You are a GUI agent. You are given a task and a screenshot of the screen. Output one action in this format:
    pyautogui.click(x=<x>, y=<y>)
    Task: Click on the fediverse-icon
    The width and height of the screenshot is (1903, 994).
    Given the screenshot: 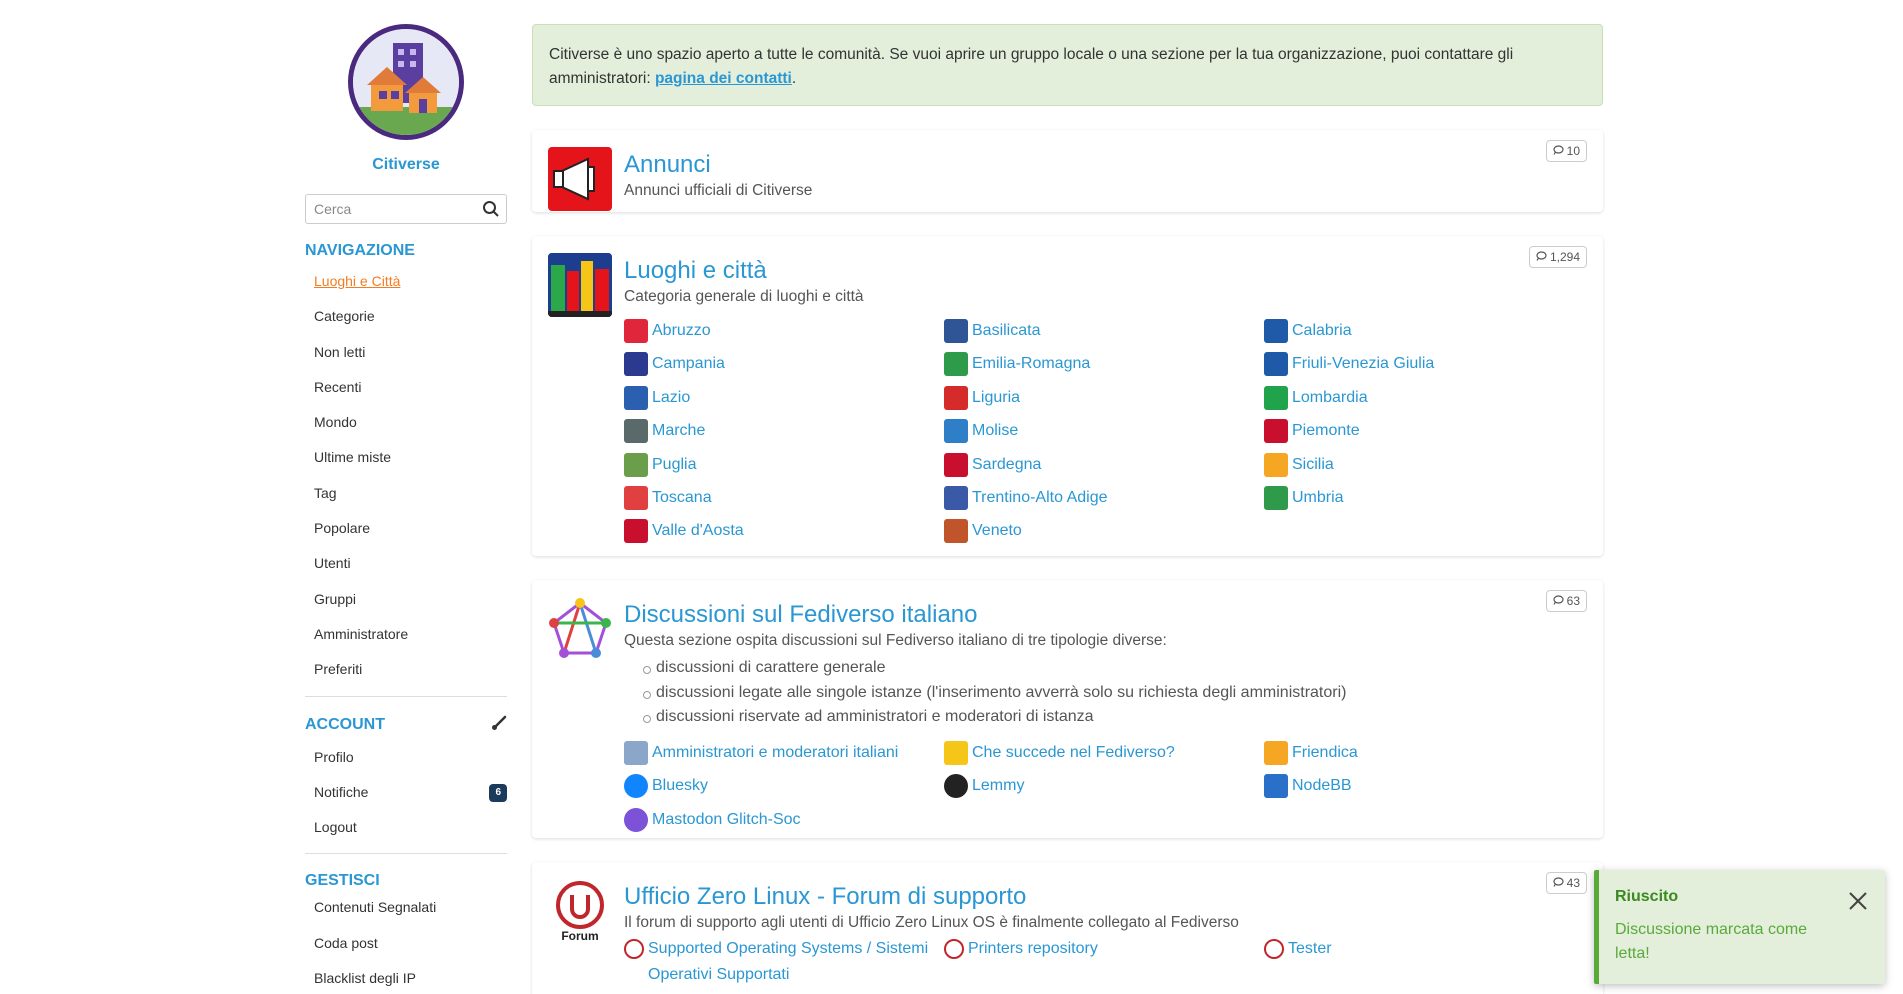 What is the action you would take?
    pyautogui.click(x=580, y=629)
    